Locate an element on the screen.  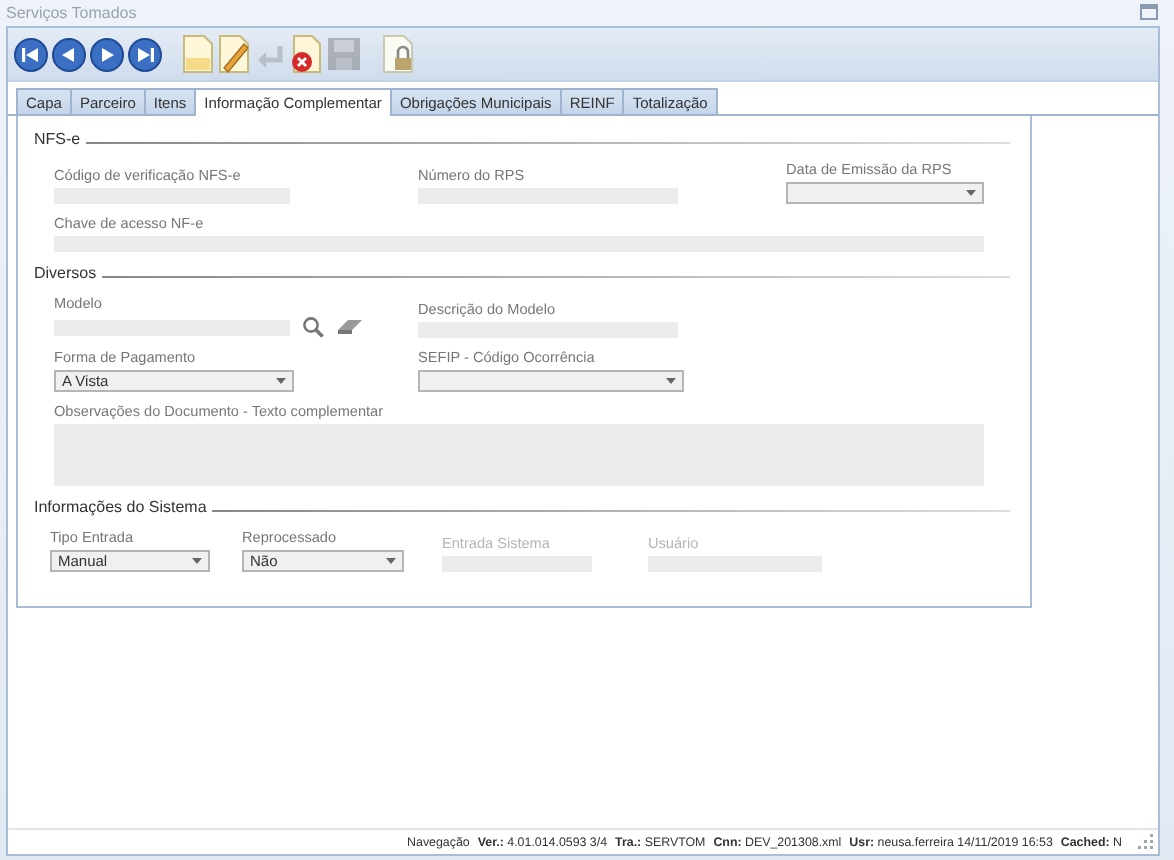
window-title: Serviços Tomados is located at coordinates (71, 12).